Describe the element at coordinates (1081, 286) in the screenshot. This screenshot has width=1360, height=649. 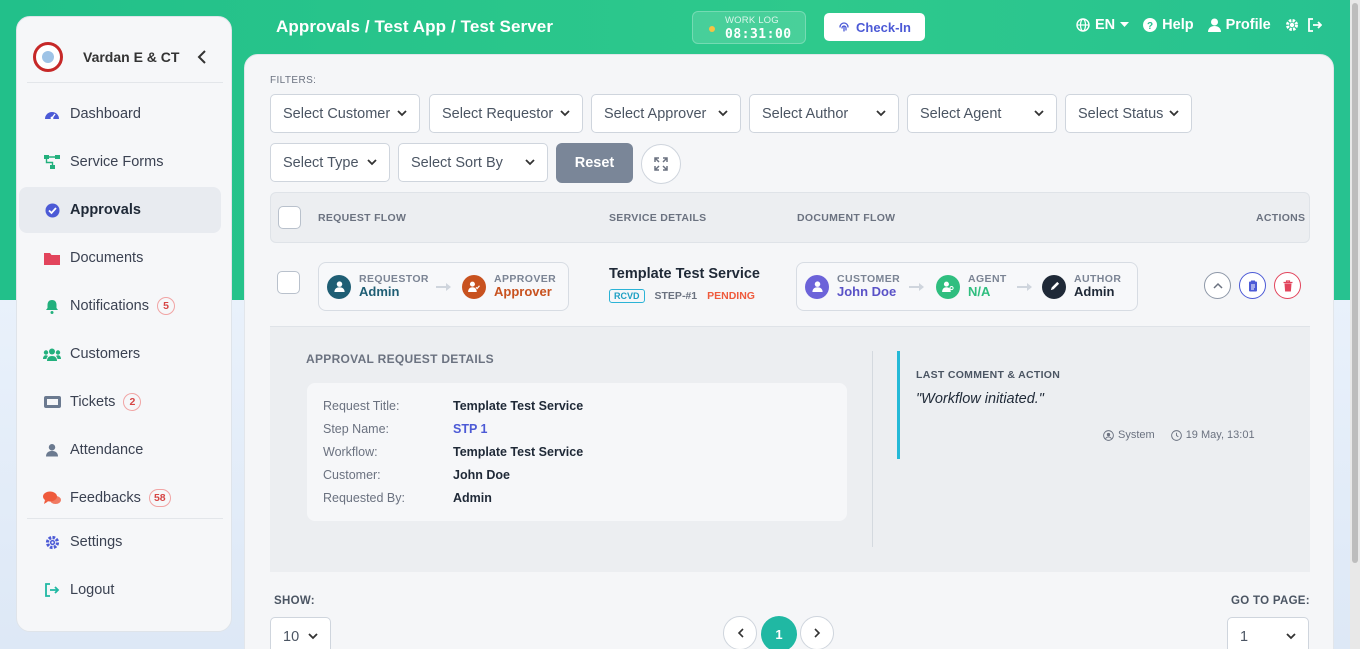
I see `author-node: AUTHOR Admin` at that location.